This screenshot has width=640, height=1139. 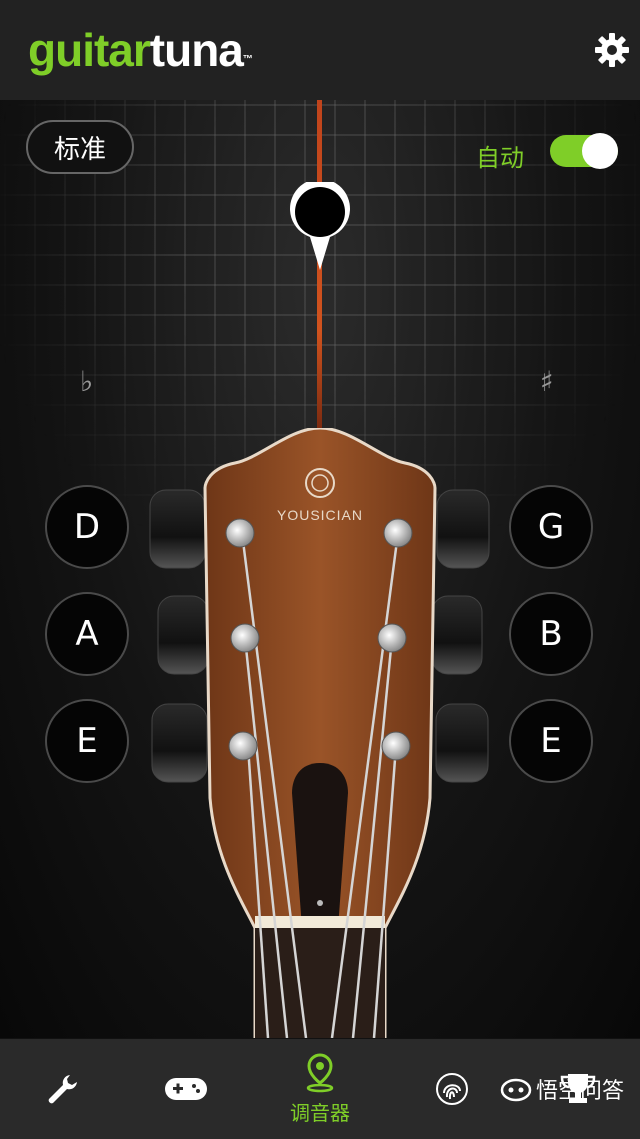 What do you see at coordinates (320, 515) in the screenshot?
I see `headstock-brand: YOUSICIAN` at bounding box center [320, 515].